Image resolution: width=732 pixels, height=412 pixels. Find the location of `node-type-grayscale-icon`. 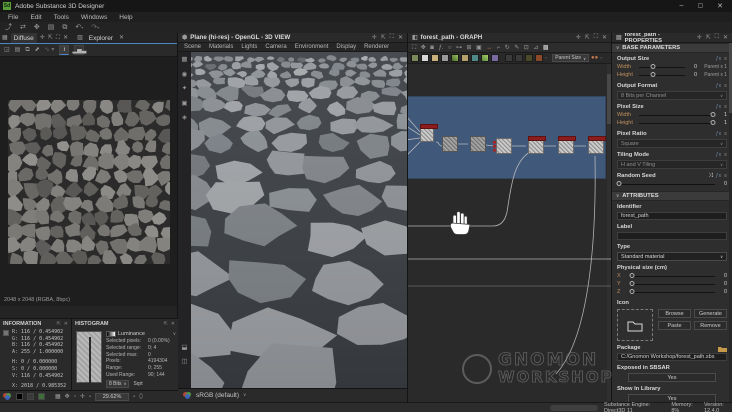

node-type-grayscale-icon is located at coordinates (425, 58).